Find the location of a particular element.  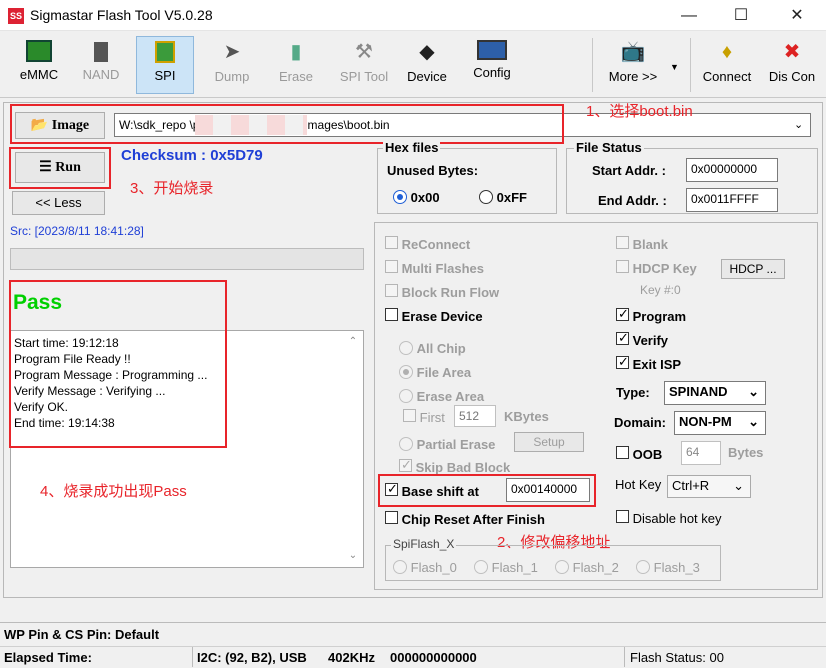

key-label: Key #:0 is located at coordinates (660, 290).